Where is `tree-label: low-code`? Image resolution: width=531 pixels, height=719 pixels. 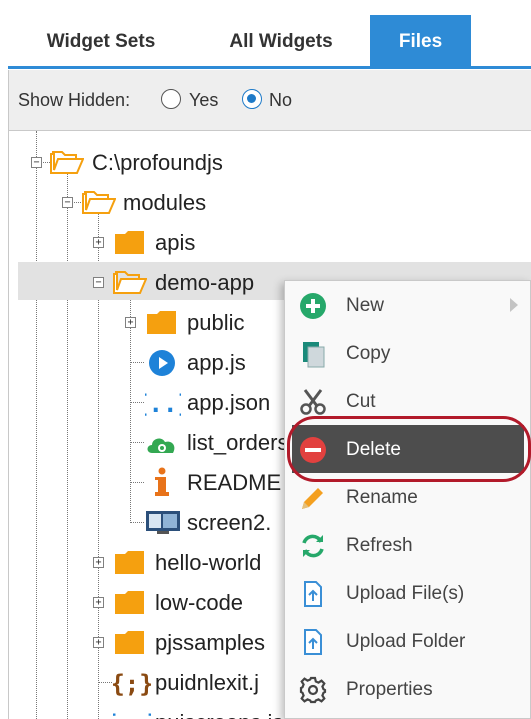
tree-label: low-code is located at coordinates (199, 603).